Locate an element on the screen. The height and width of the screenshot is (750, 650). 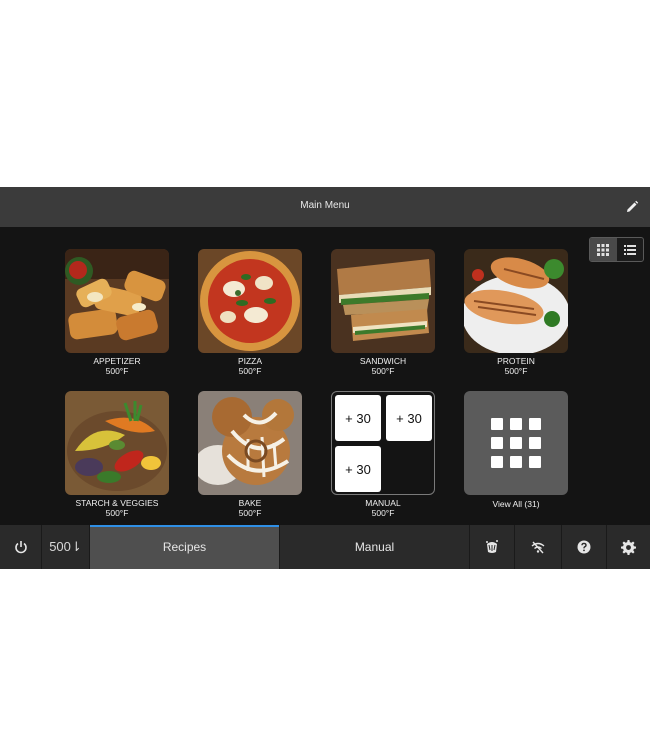
tile-name: BAKE is located at coordinates (250, 503).